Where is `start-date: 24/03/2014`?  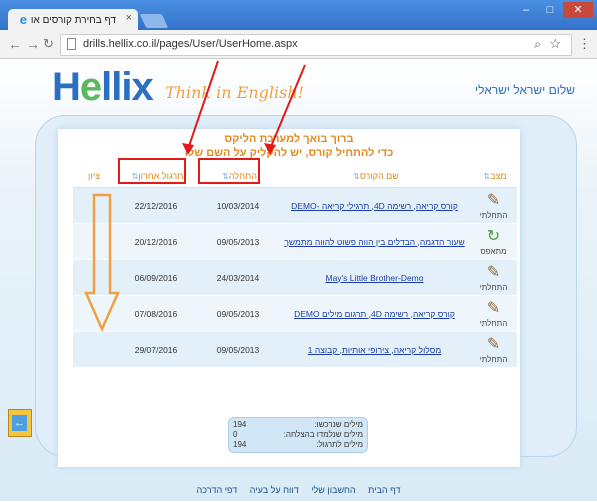
start-date: 24/03/2014 is located at coordinates (238, 277).